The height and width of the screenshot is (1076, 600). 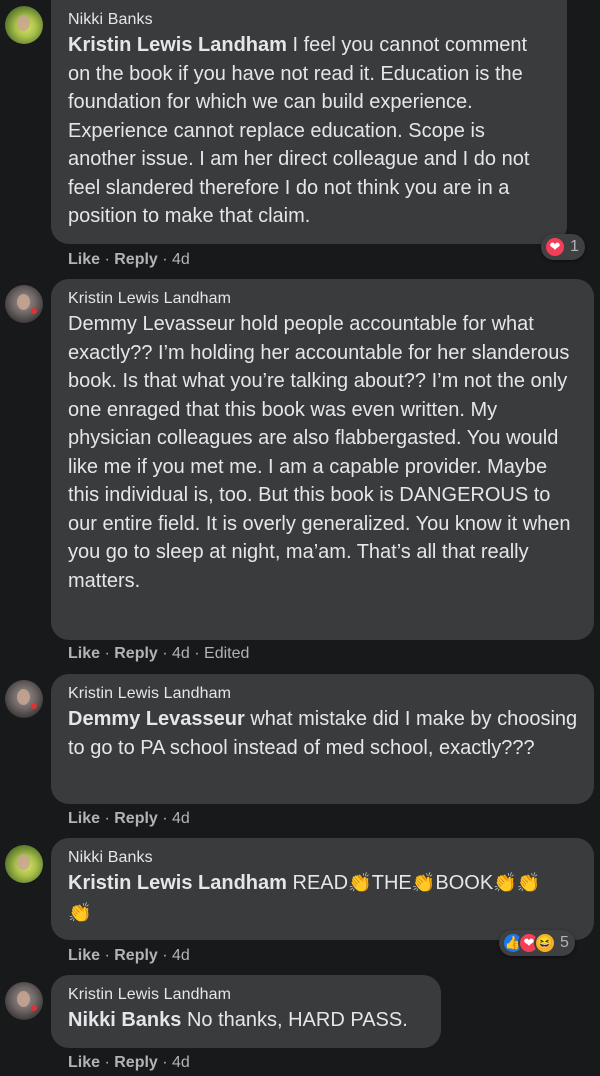 What do you see at coordinates (564, 942) in the screenshot?
I see `reaction-count: 5` at bounding box center [564, 942].